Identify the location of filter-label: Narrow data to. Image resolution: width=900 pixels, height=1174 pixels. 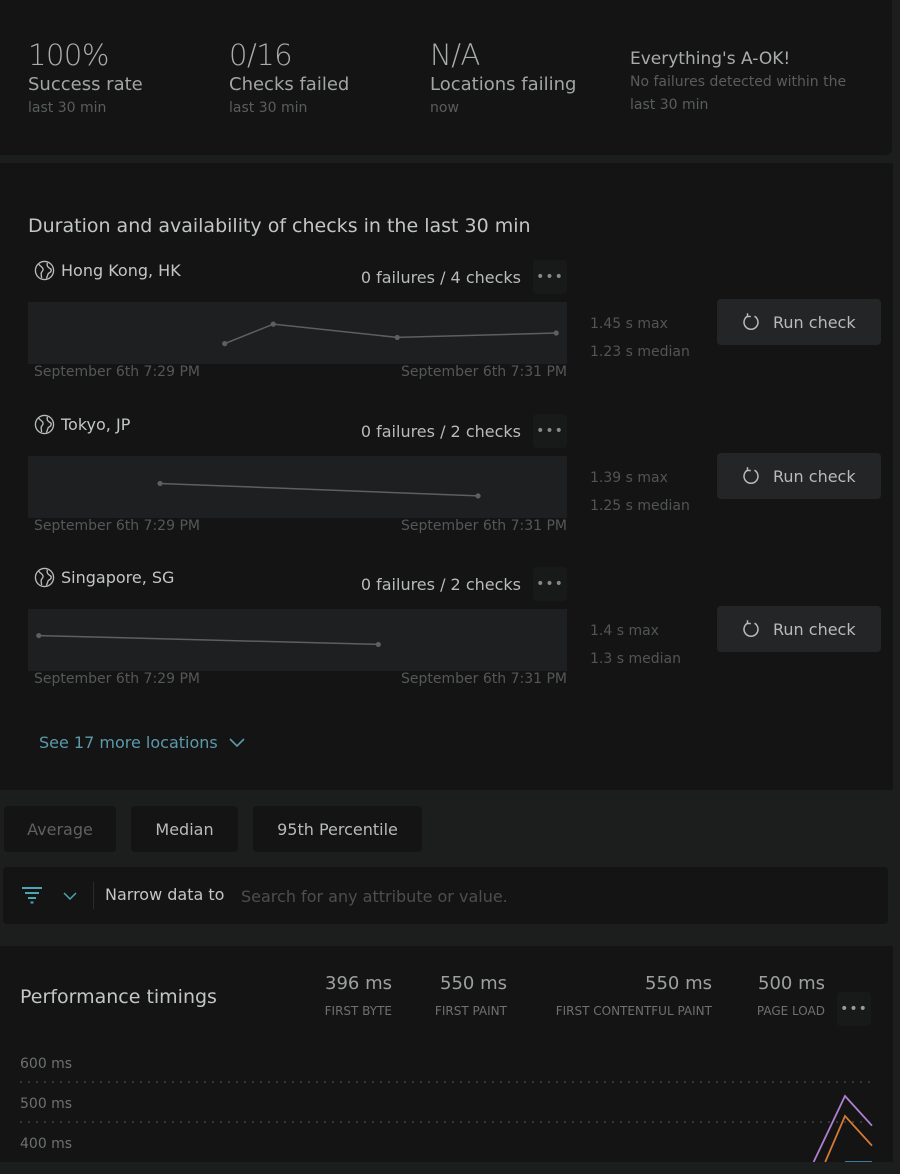
(165, 894).